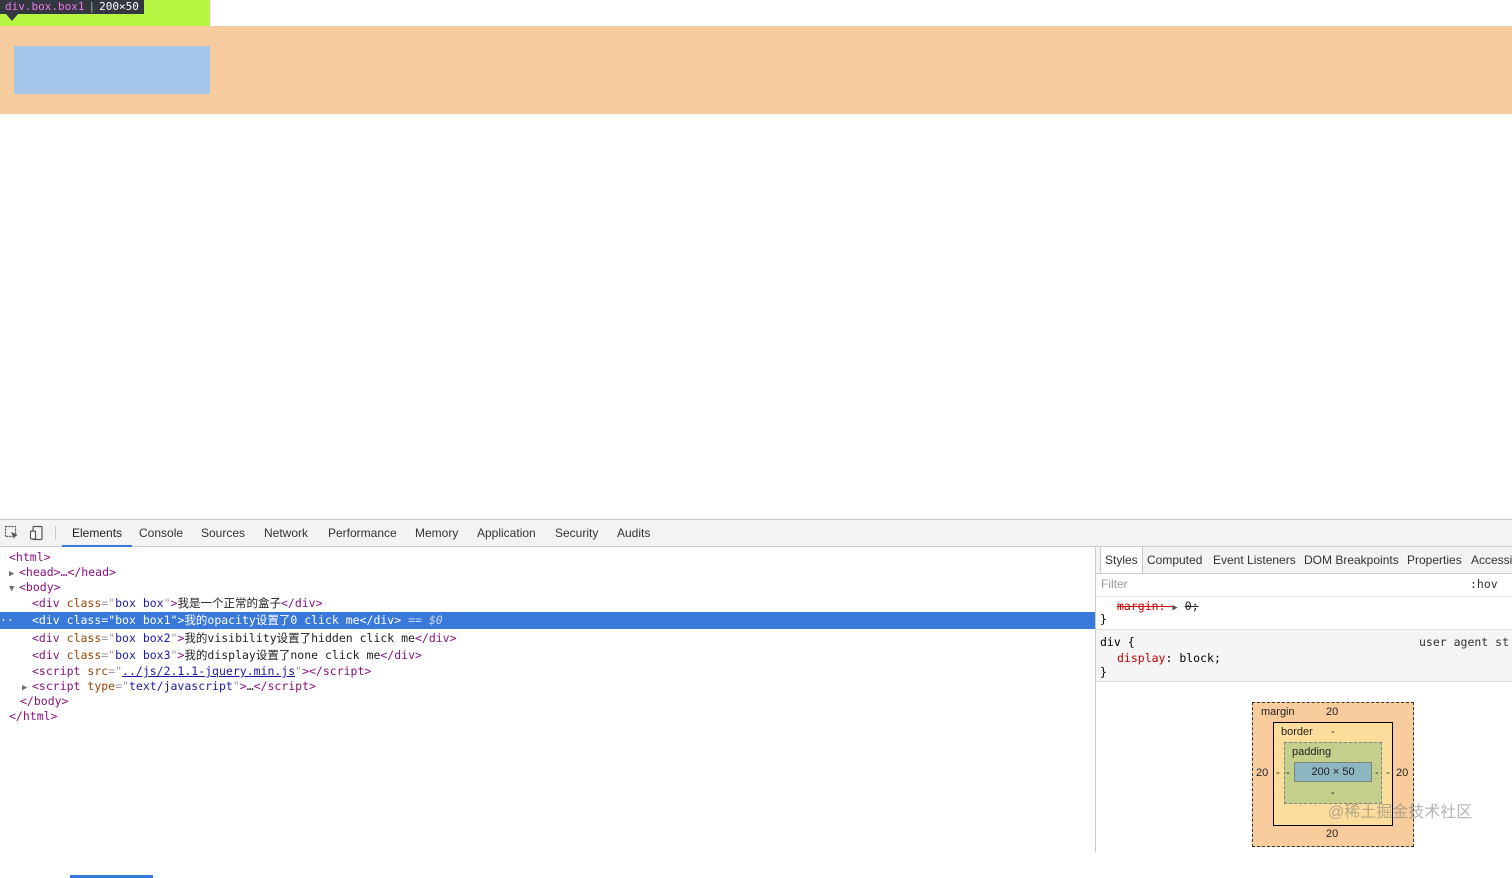  What do you see at coordinates (1278, 712) in the screenshot?
I see `margin-label: margin` at bounding box center [1278, 712].